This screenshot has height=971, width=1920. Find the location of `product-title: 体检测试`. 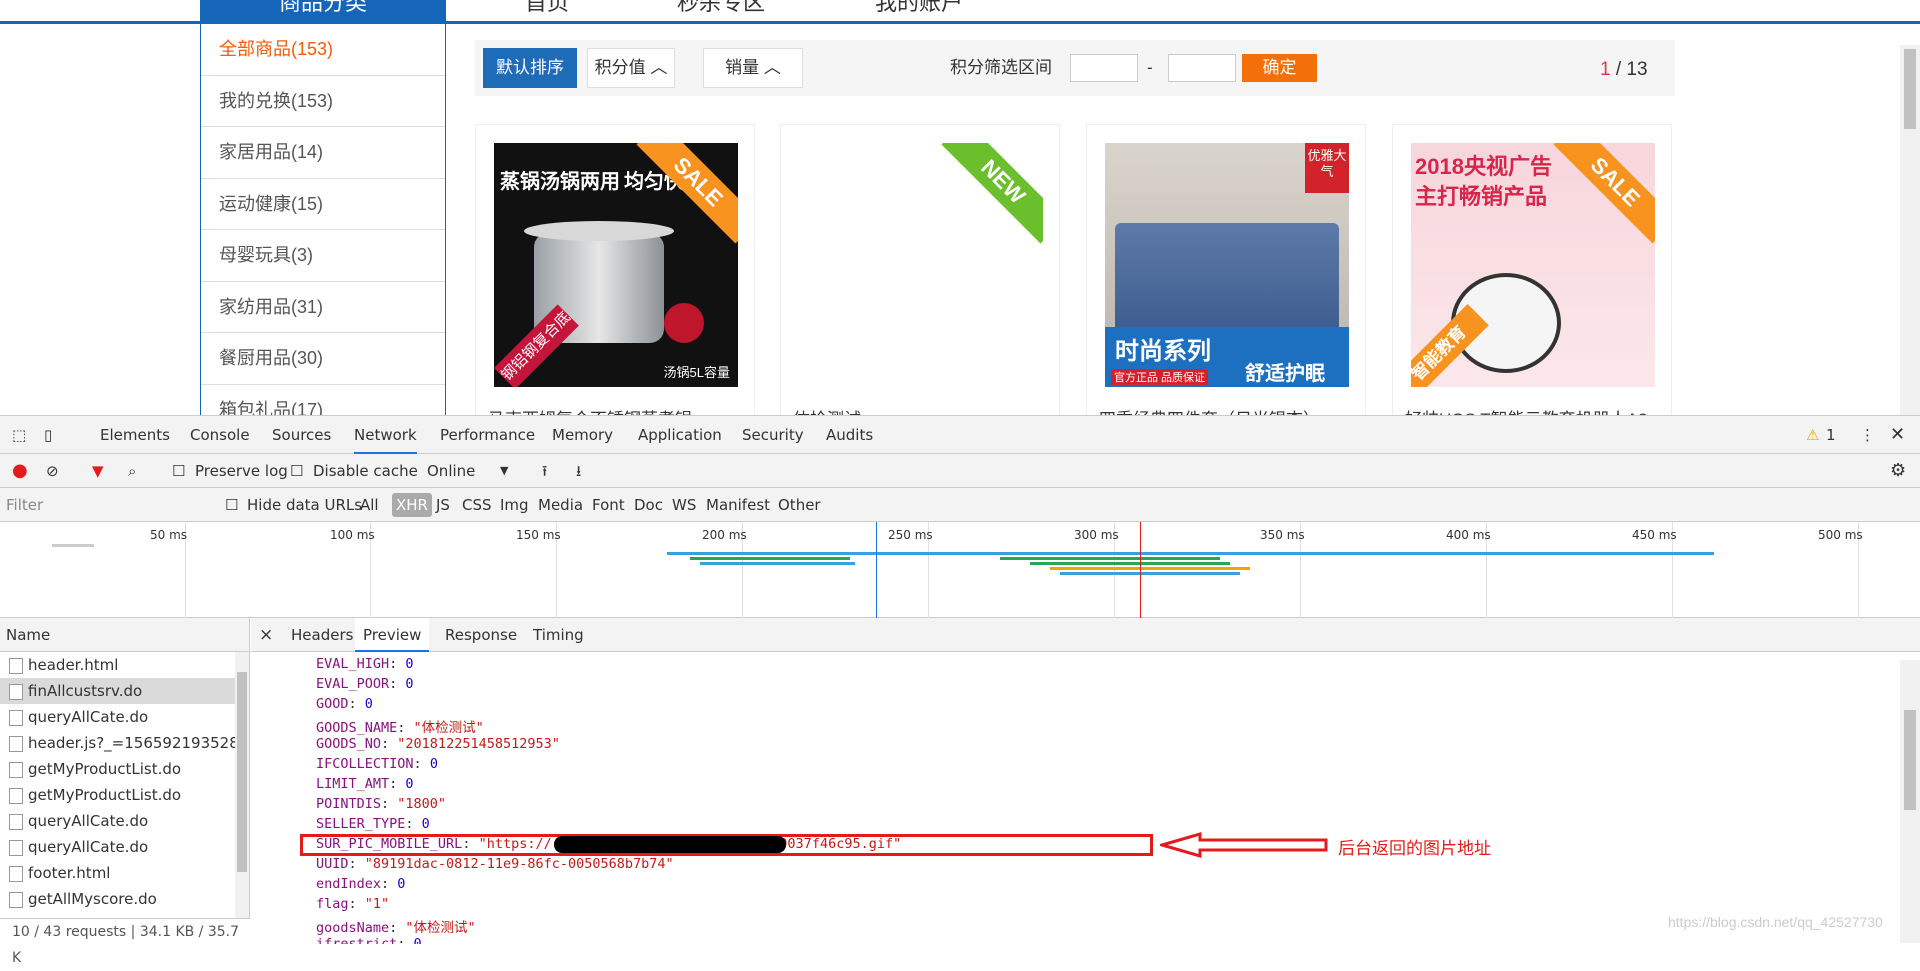

product-title: 体检测试 is located at coordinates (827, 410).